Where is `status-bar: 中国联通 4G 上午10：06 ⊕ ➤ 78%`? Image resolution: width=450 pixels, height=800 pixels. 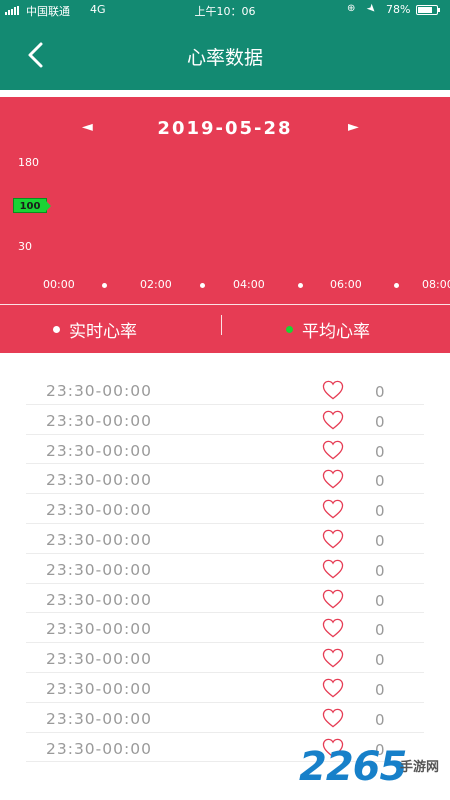 status-bar: 中国联通 4G 上午10：06 ⊕ ➤ 78% is located at coordinates (225, 10).